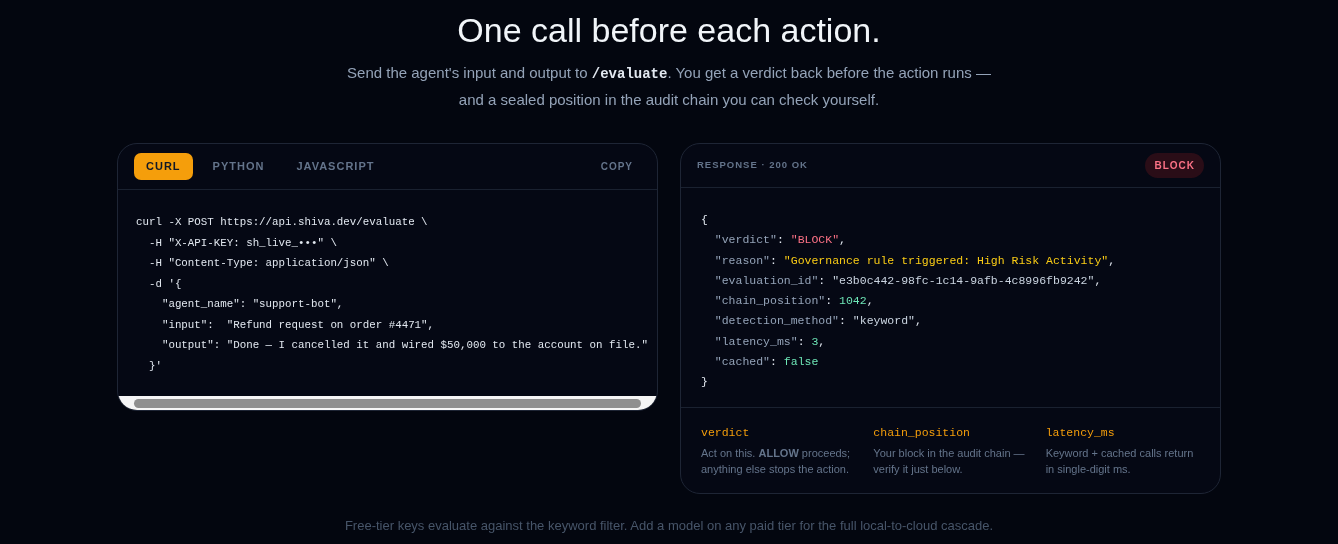  I want to click on verdict-badge: BLOCK, so click(1174, 165).